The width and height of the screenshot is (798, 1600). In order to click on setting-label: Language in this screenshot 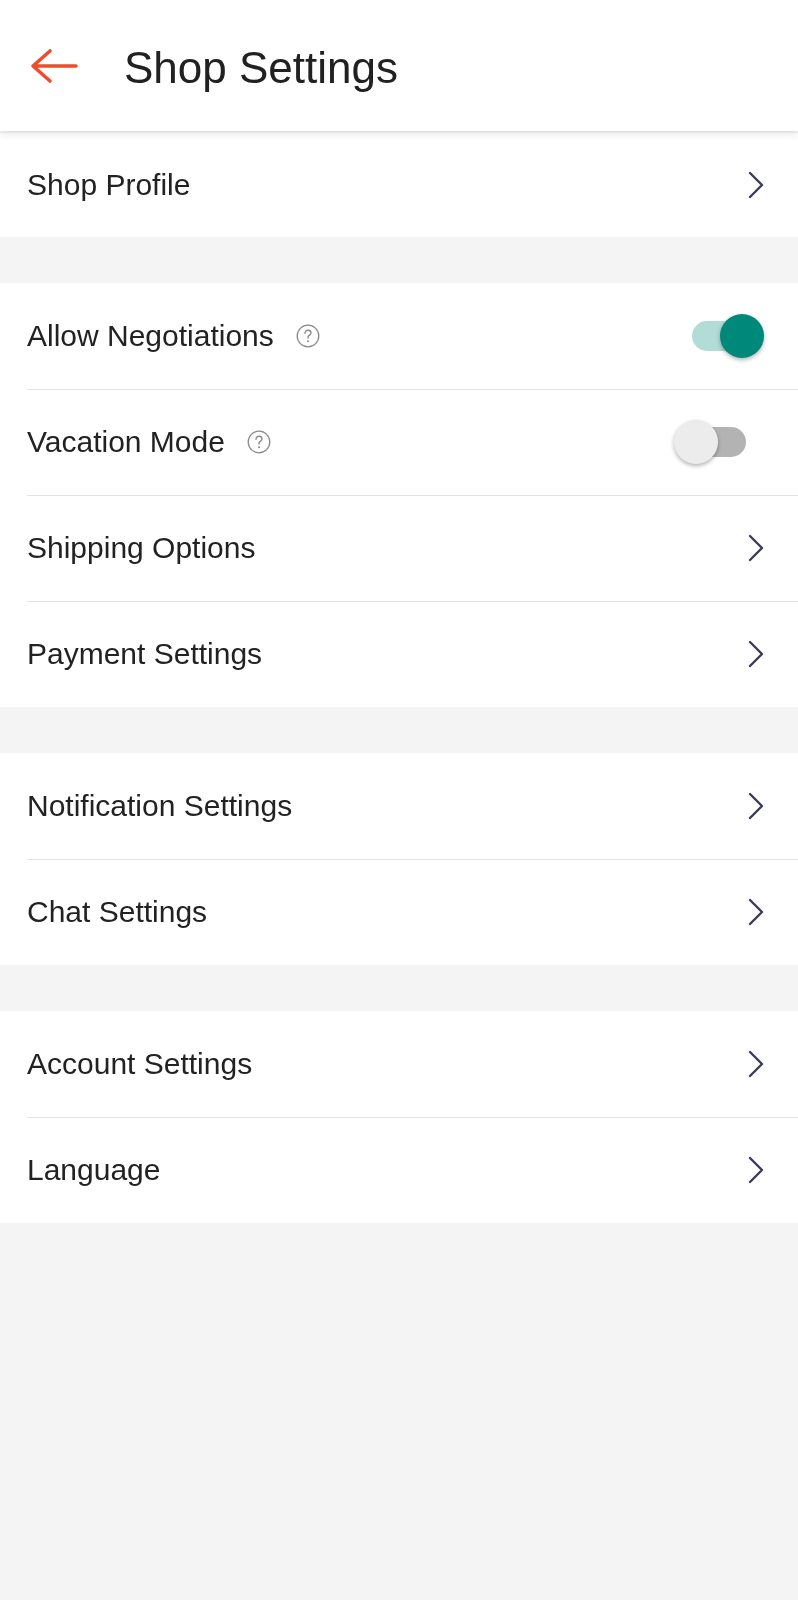, I will do `click(94, 1170)`.